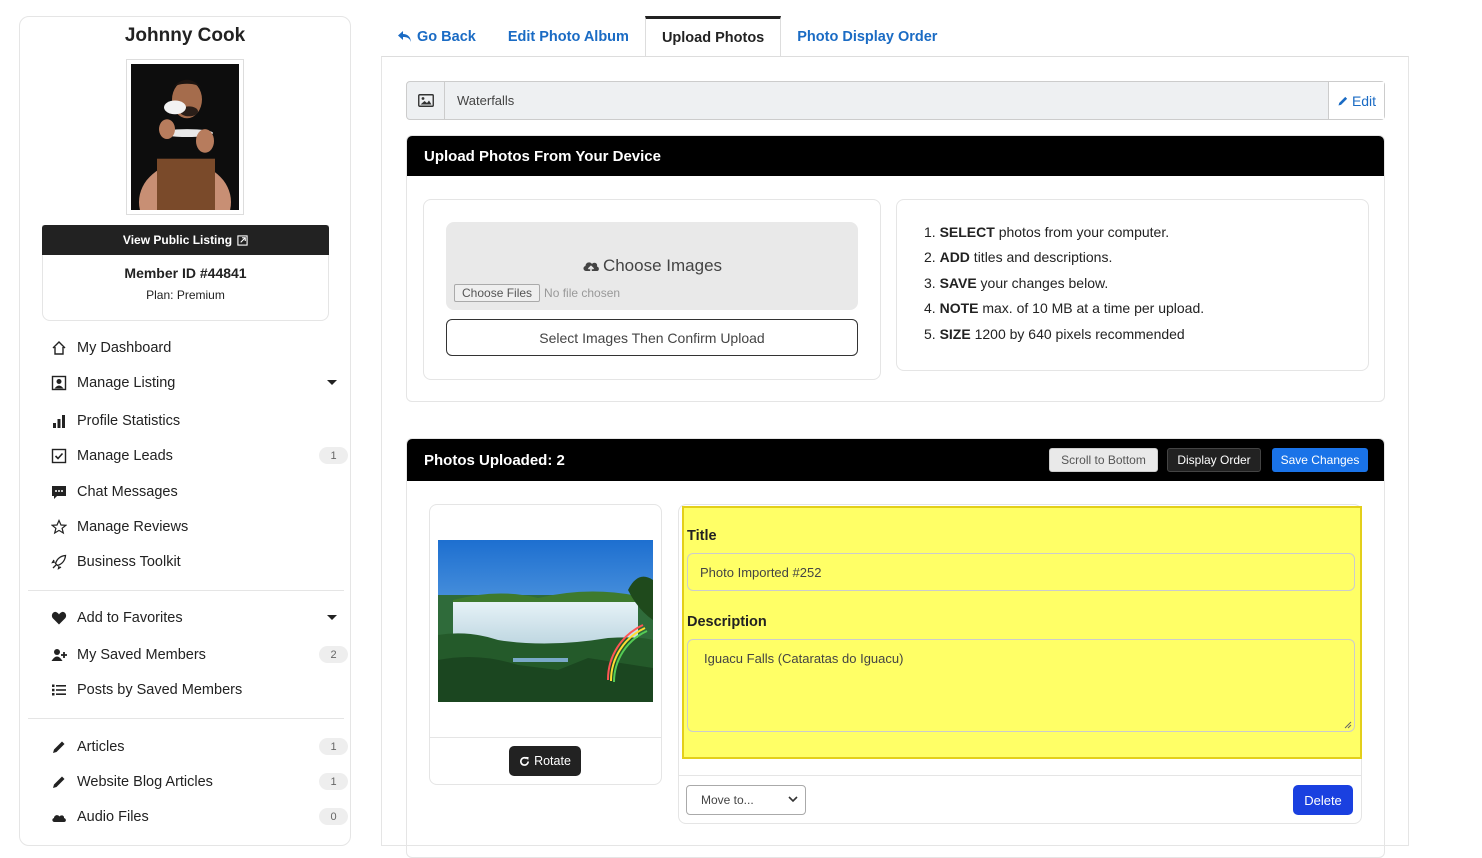 Image resolution: width=1482 pixels, height=858 pixels. Describe the element at coordinates (185, 295) in the screenshot. I see `member-plan: Plan: Premium` at that location.